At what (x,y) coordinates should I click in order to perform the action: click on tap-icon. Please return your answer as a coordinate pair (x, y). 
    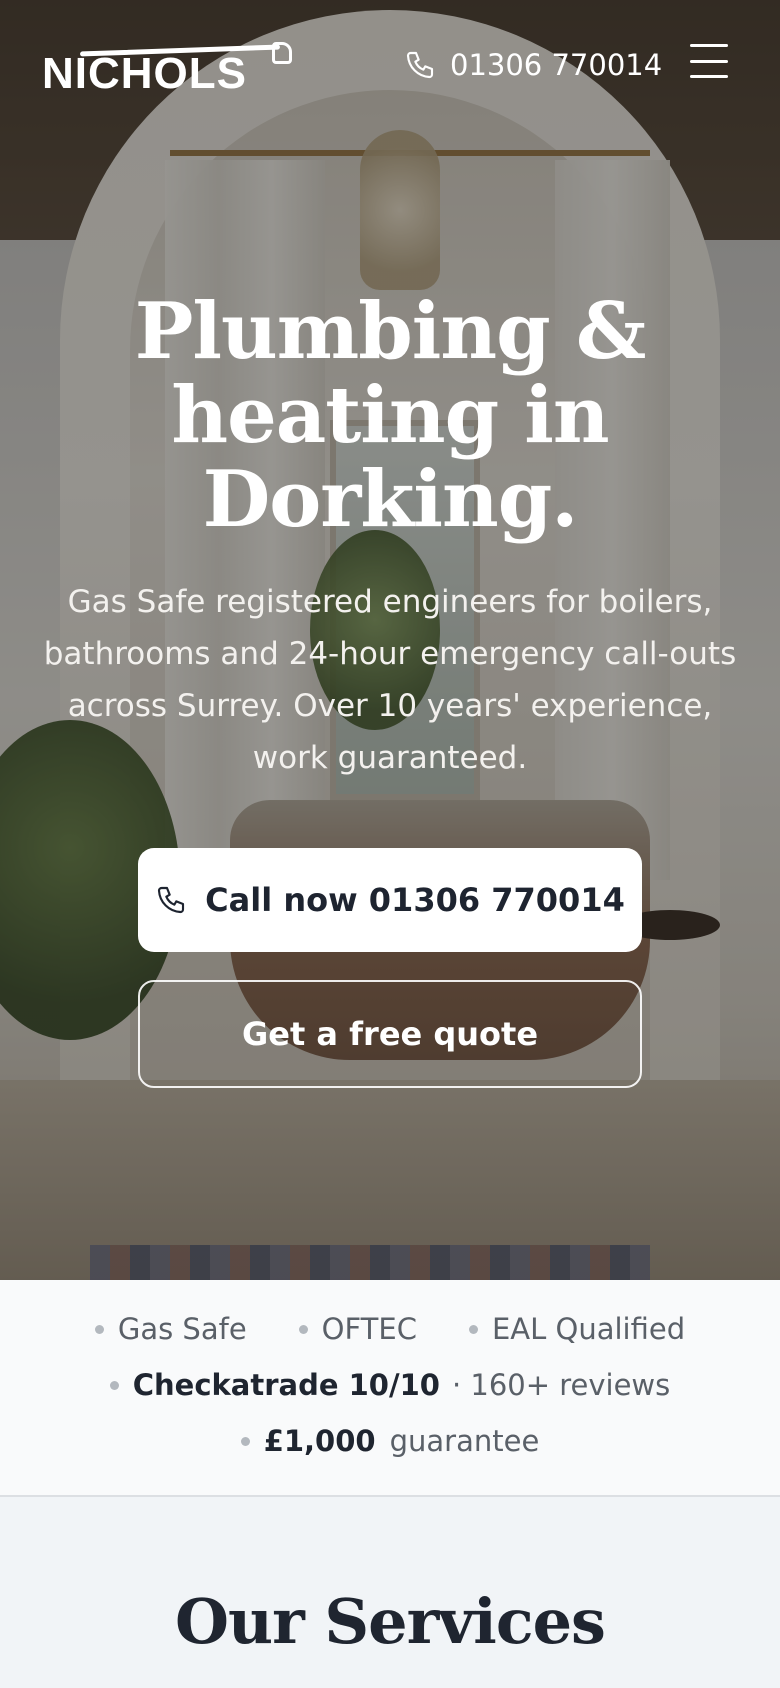
    Looking at the image, I should click on (282, 53).